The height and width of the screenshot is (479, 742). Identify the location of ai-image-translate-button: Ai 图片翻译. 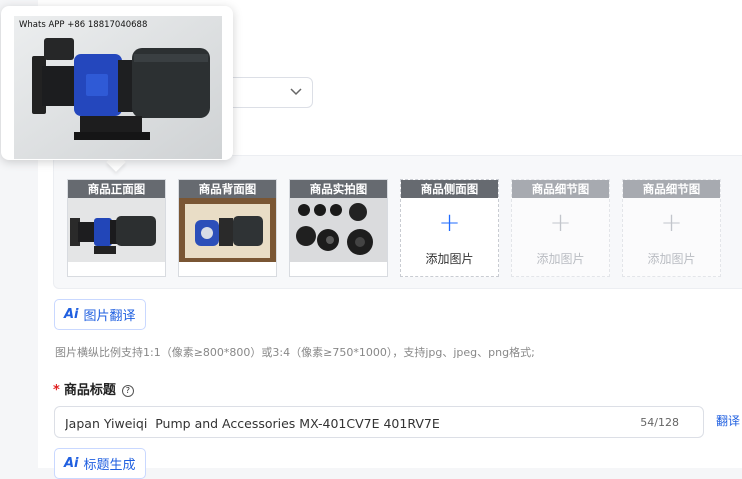
(100, 314).